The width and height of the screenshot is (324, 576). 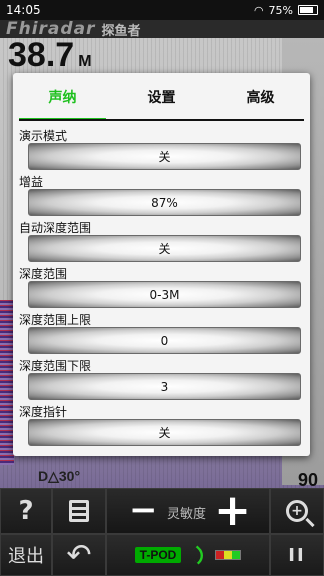 I want to click on status-bar: 14:05 ◠ 75%, so click(x=162, y=10).